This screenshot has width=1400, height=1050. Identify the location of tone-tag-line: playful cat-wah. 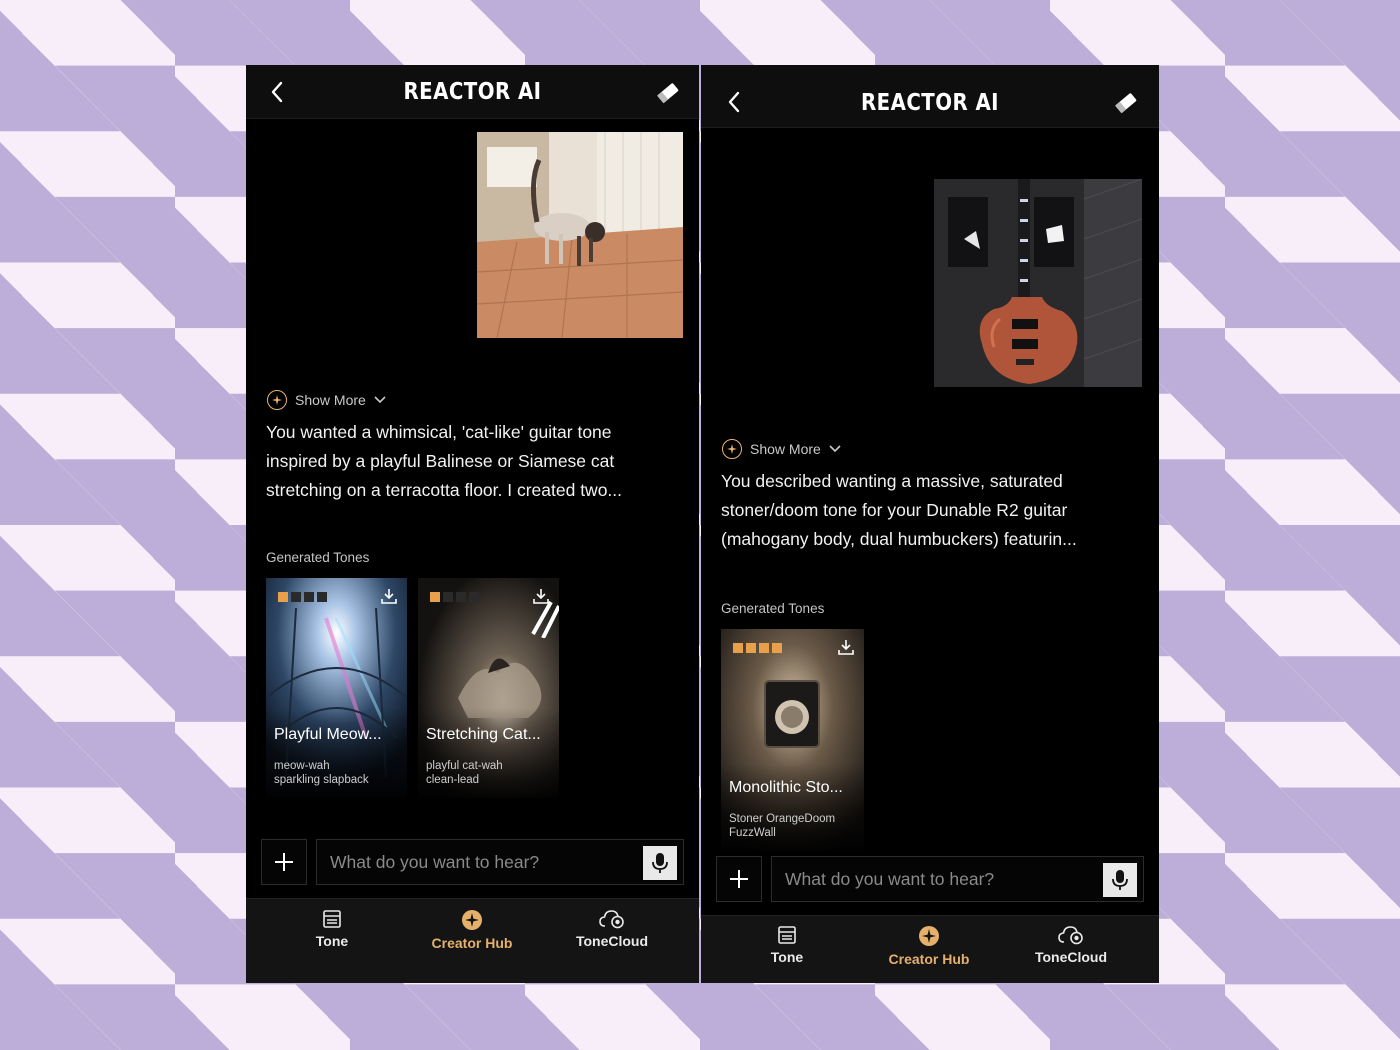
(464, 766).